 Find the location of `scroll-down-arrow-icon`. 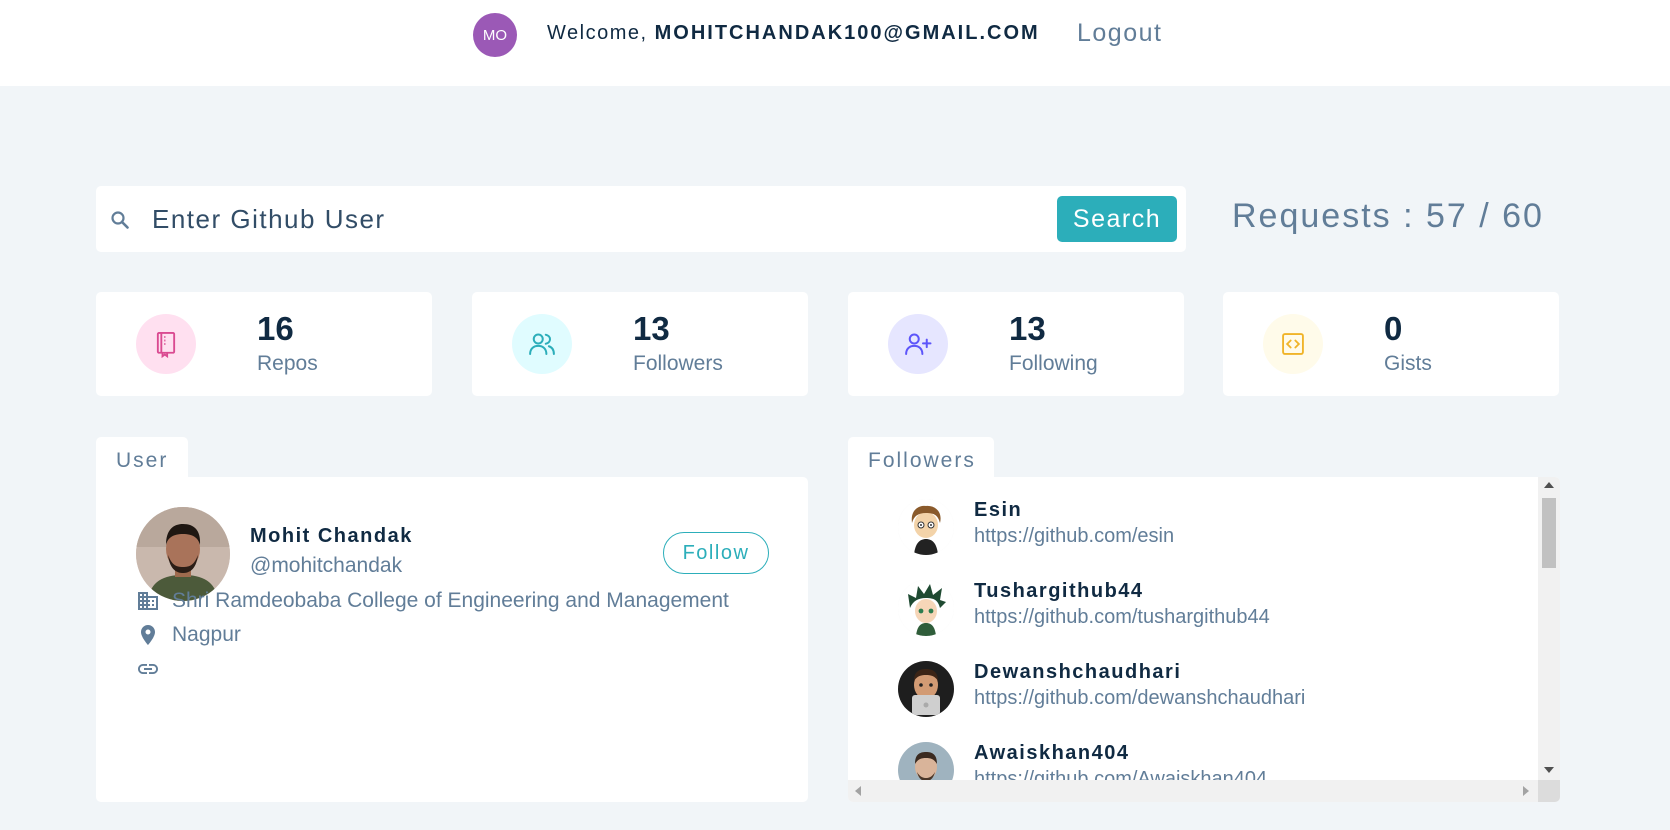

scroll-down-arrow-icon is located at coordinates (1549, 770).